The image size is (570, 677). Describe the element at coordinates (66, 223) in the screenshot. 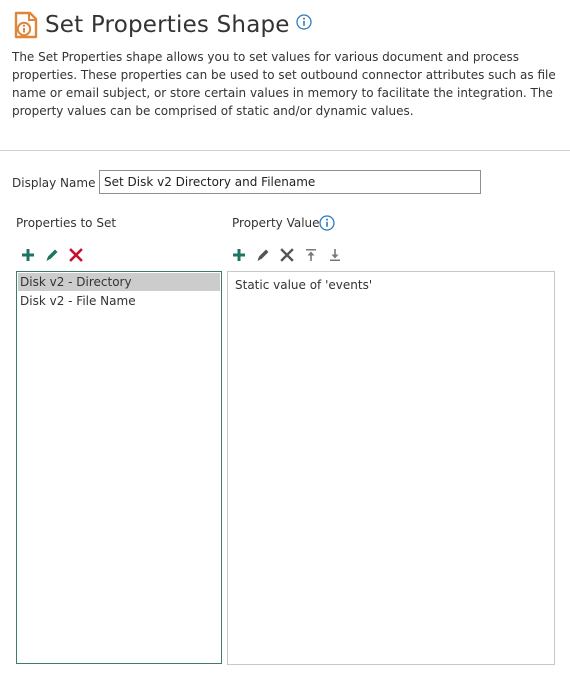

I see `properties-to-set-label: Properties to Set` at that location.